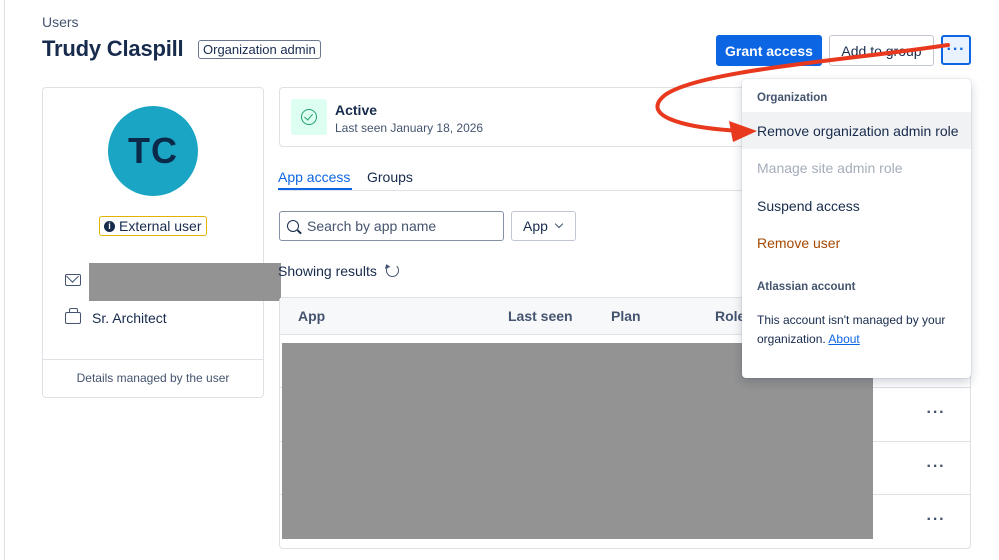  What do you see at coordinates (356, 110) in the screenshot?
I see `status-label: Active` at bounding box center [356, 110].